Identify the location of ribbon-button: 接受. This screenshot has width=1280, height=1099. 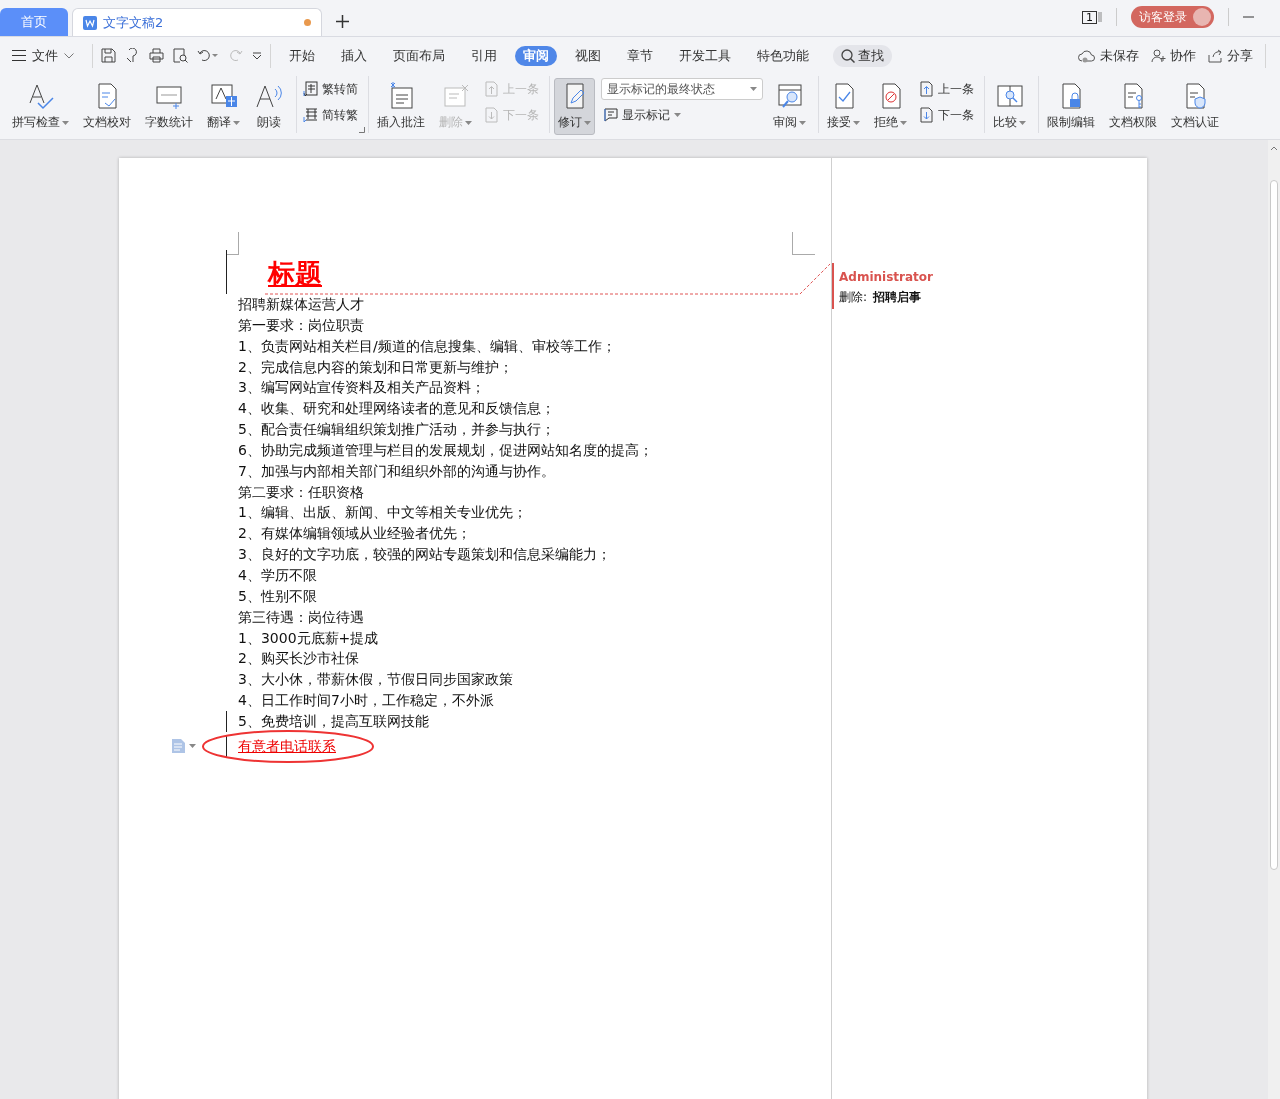
(843, 106).